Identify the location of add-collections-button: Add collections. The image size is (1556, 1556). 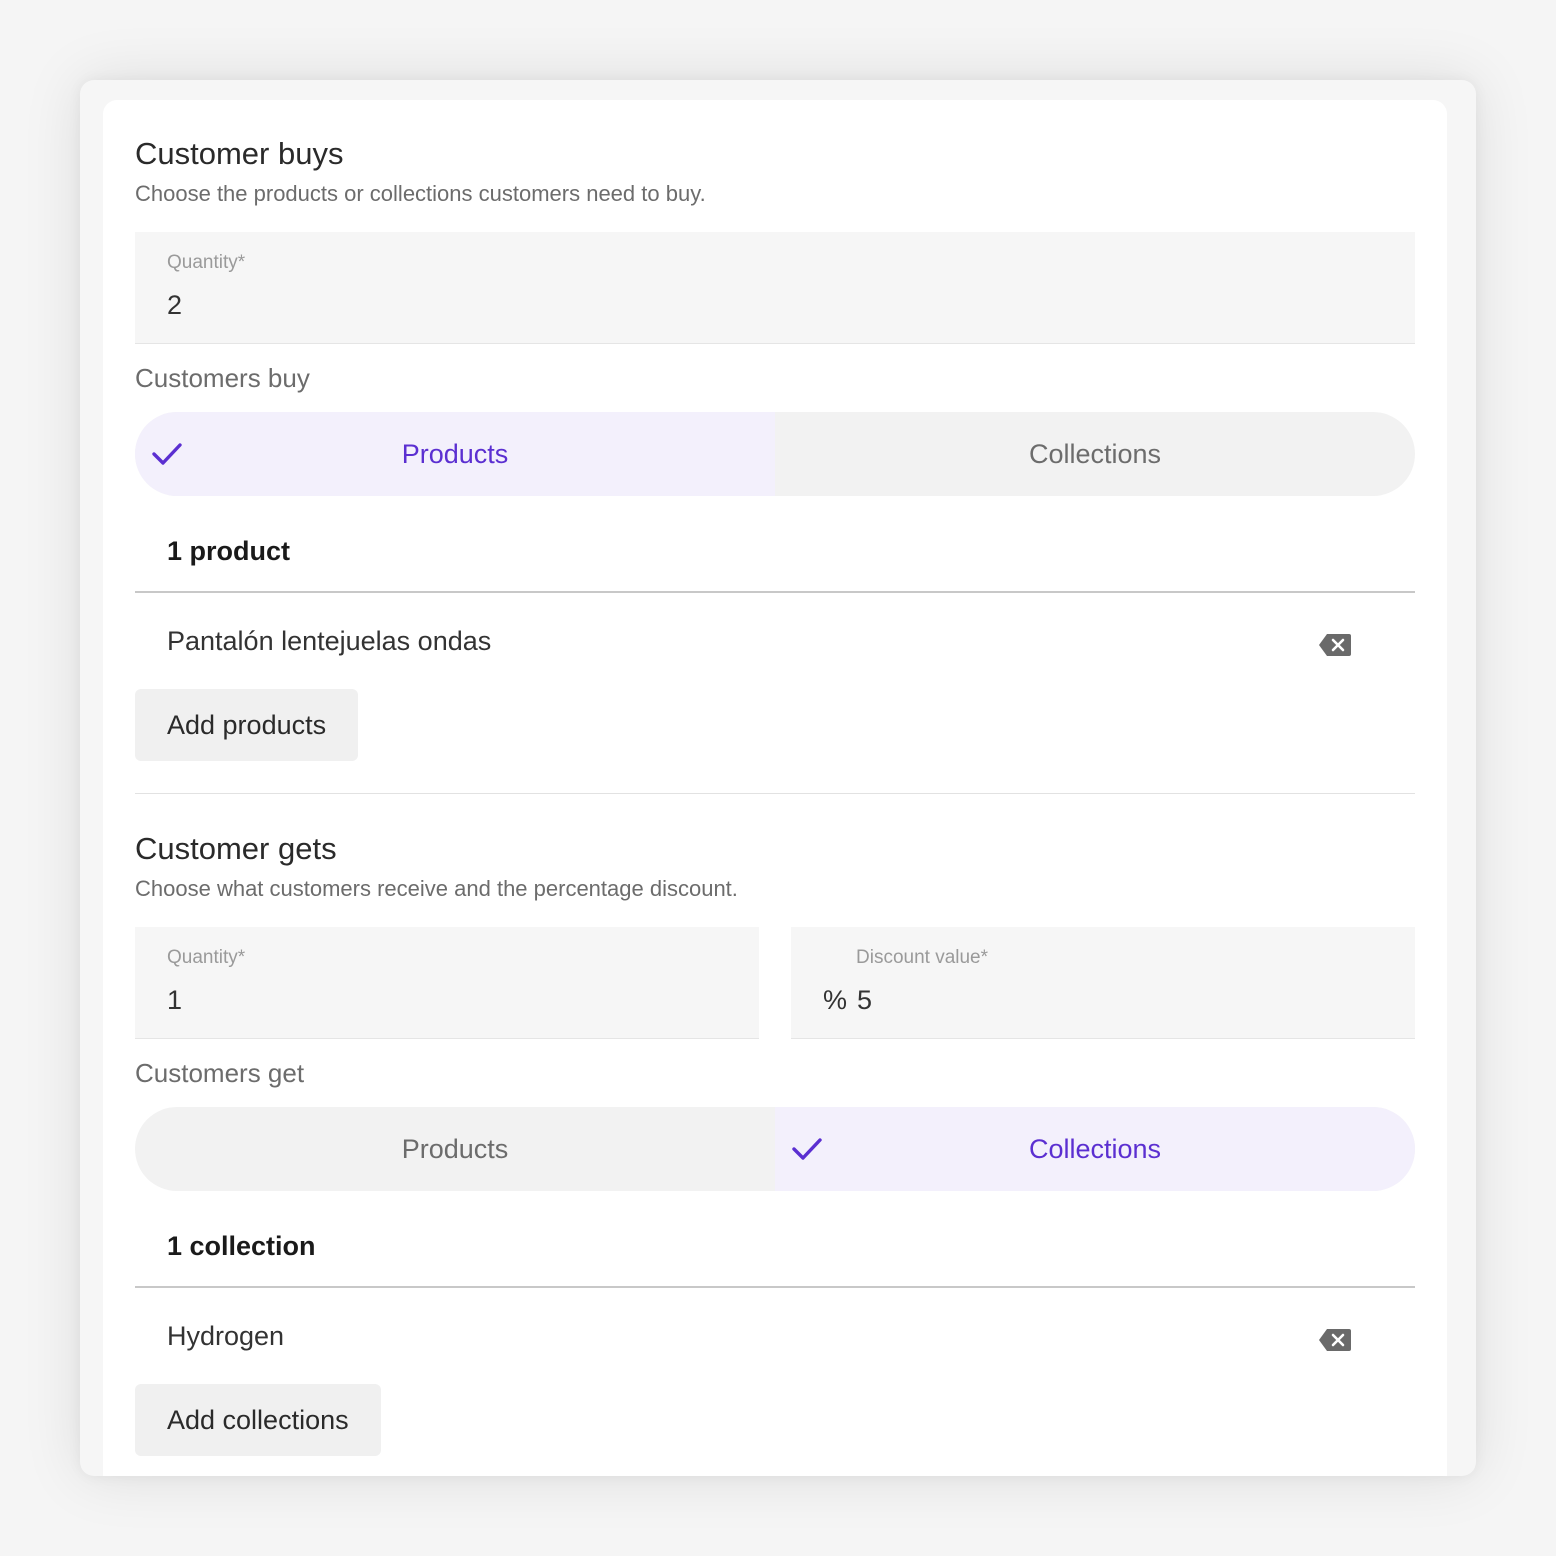
(258, 1420).